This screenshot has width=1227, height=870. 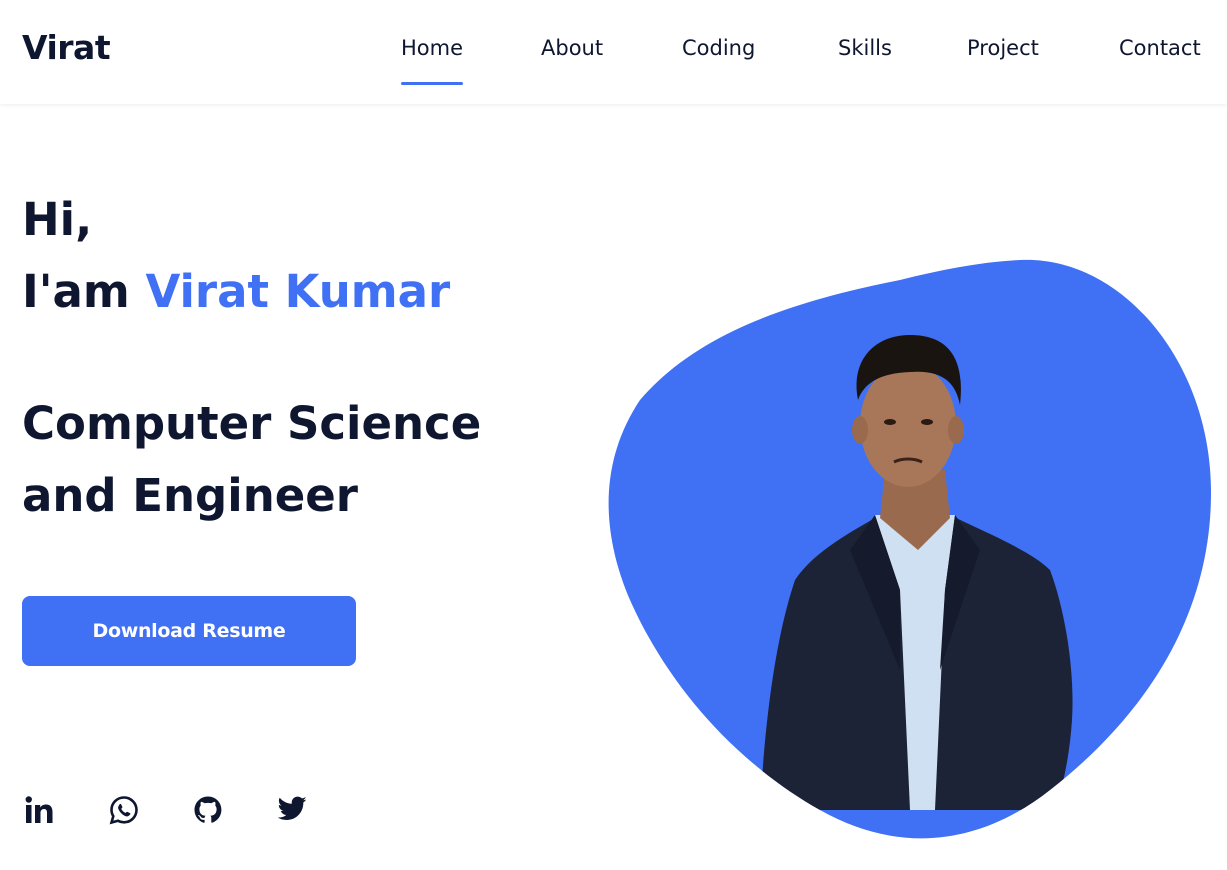 I want to click on nav-item-skills: Skills, so click(x=865, y=48).